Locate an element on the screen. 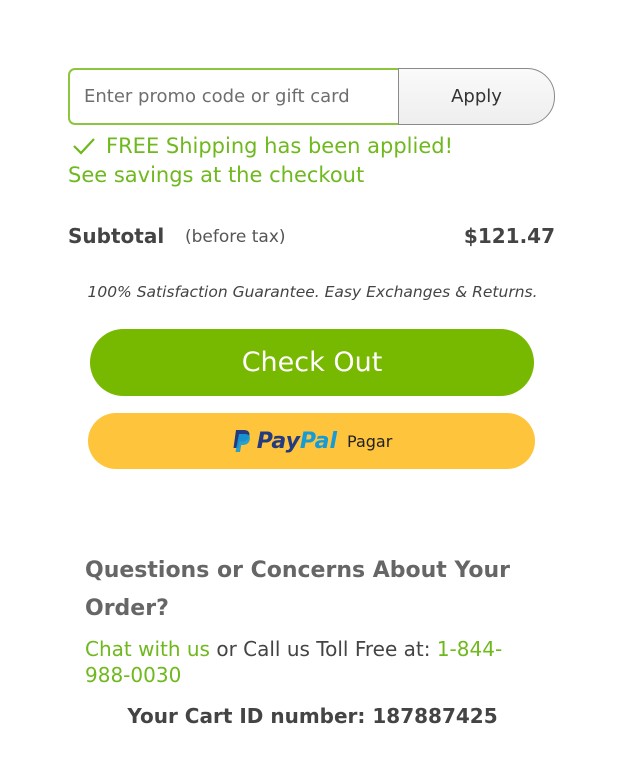  paypal-action-label: Pagar is located at coordinates (370, 441).